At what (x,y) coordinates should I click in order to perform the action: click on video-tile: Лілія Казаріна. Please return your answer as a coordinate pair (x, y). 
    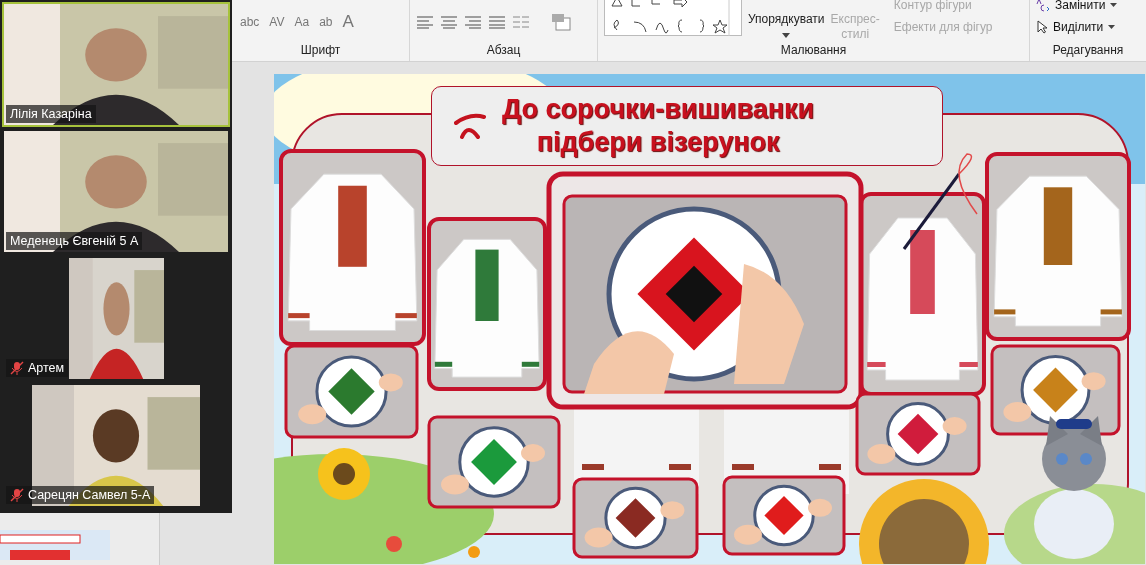
    Looking at the image, I should click on (116, 64).